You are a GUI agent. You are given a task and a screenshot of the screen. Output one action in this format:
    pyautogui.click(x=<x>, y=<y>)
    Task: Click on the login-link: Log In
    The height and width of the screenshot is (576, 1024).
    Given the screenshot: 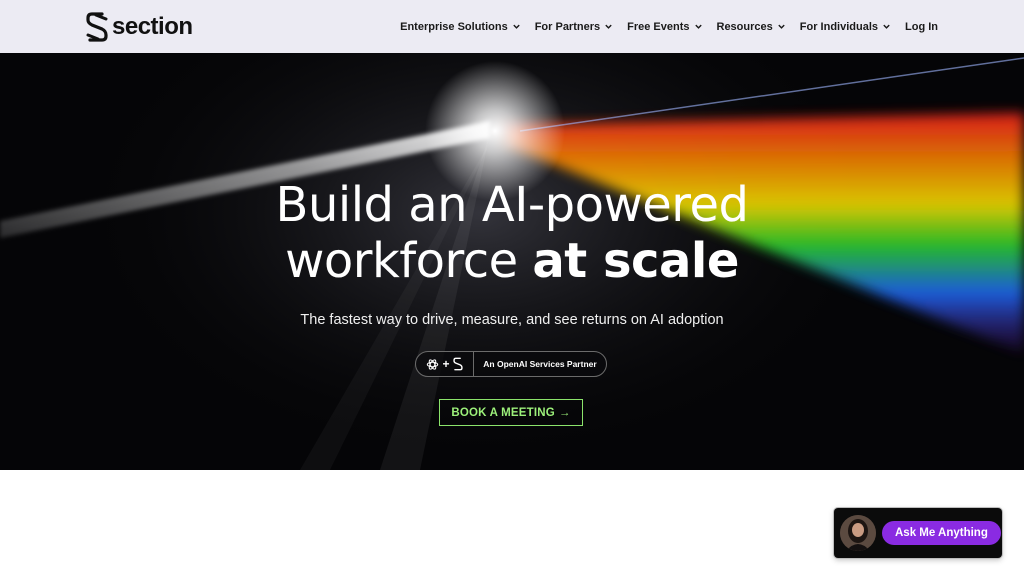 What is the action you would take?
    pyautogui.click(x=921, y=27)
    